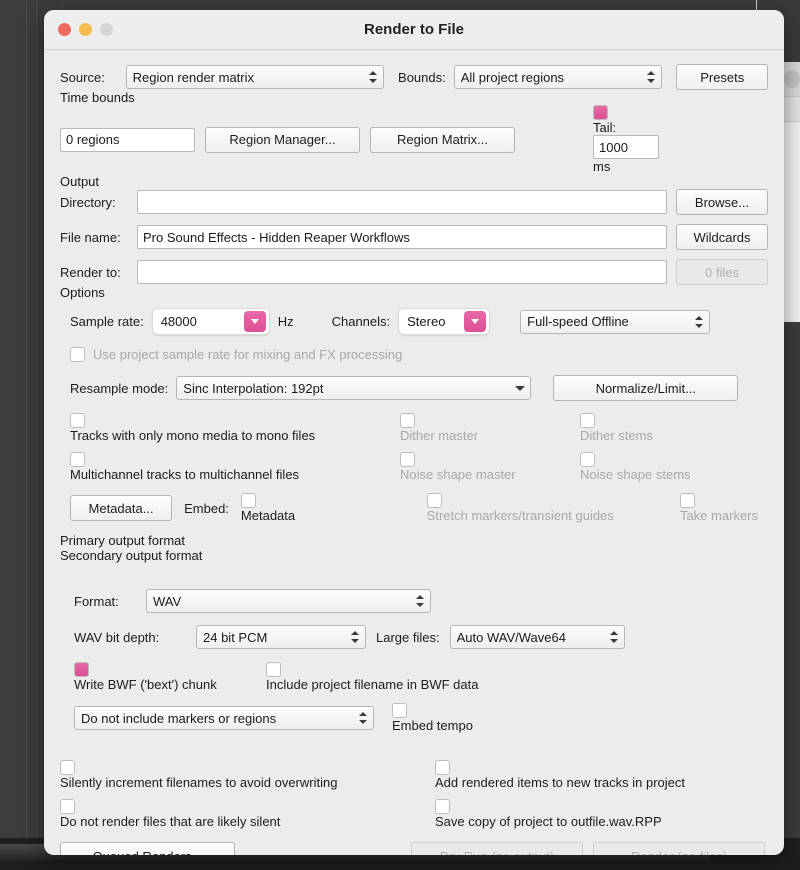 Image resolution: width=800 pixels, height=870 pixels. What do you see at coordinates (402, 202) in the screenshot?
I see `directory-field` at bounding box center [402, 202].